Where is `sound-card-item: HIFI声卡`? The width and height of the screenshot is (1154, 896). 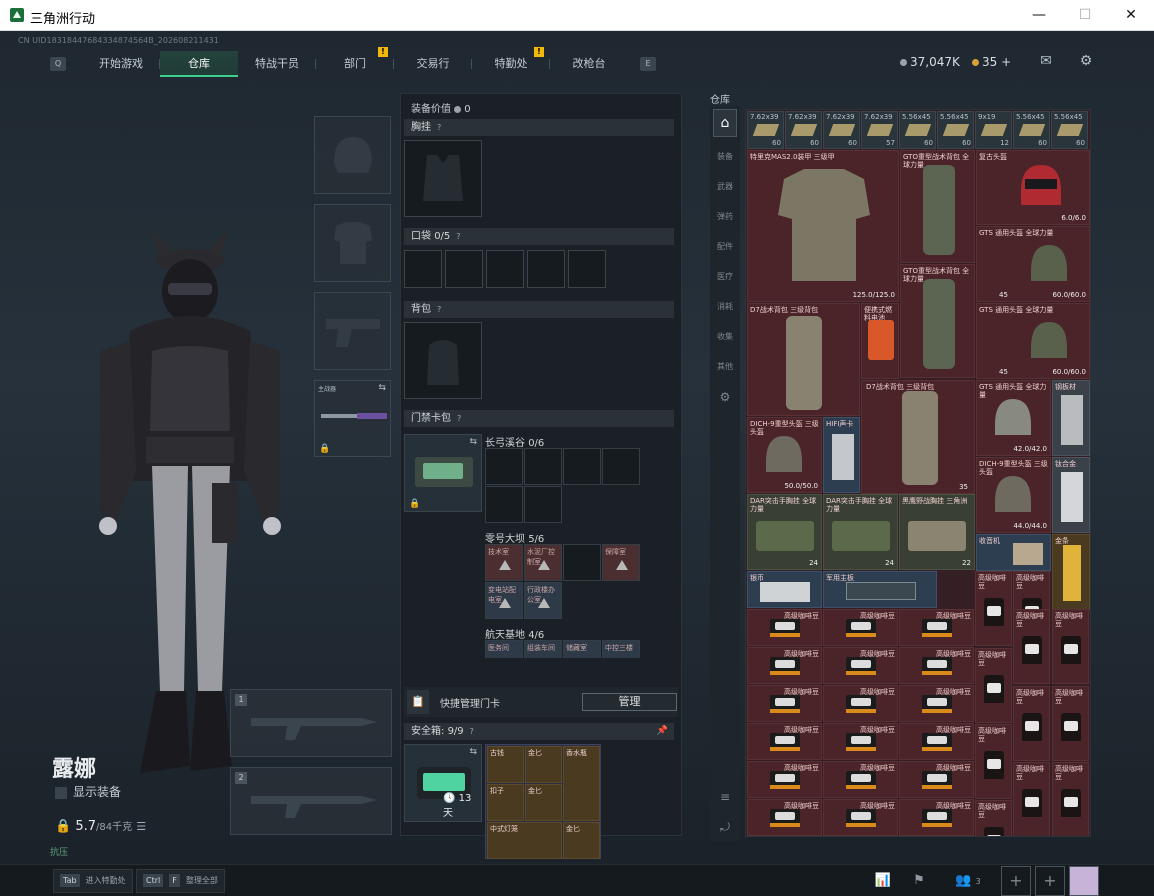
sound-card-item: HIFI声卡 is located at coordinates (841, 455).